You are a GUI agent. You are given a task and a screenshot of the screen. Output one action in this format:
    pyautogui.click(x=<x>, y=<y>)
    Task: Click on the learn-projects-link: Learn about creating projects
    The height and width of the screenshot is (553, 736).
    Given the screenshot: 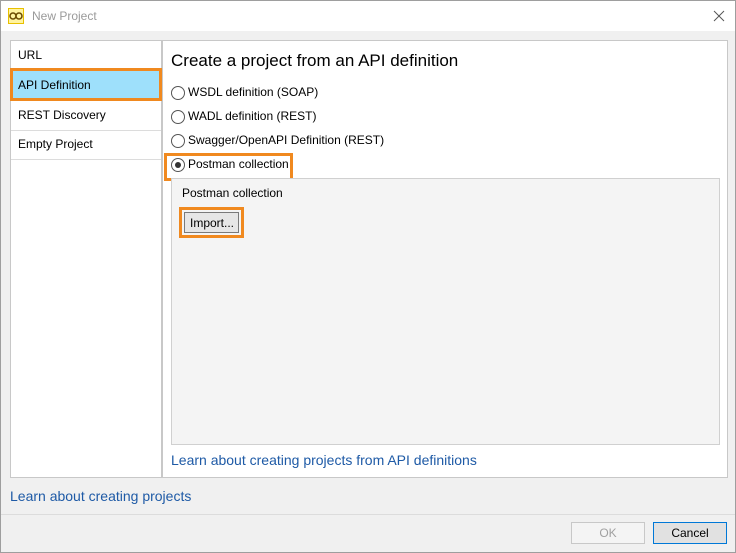 What is the action you would take?
    pyautogui.click(x=100, y=496)
    